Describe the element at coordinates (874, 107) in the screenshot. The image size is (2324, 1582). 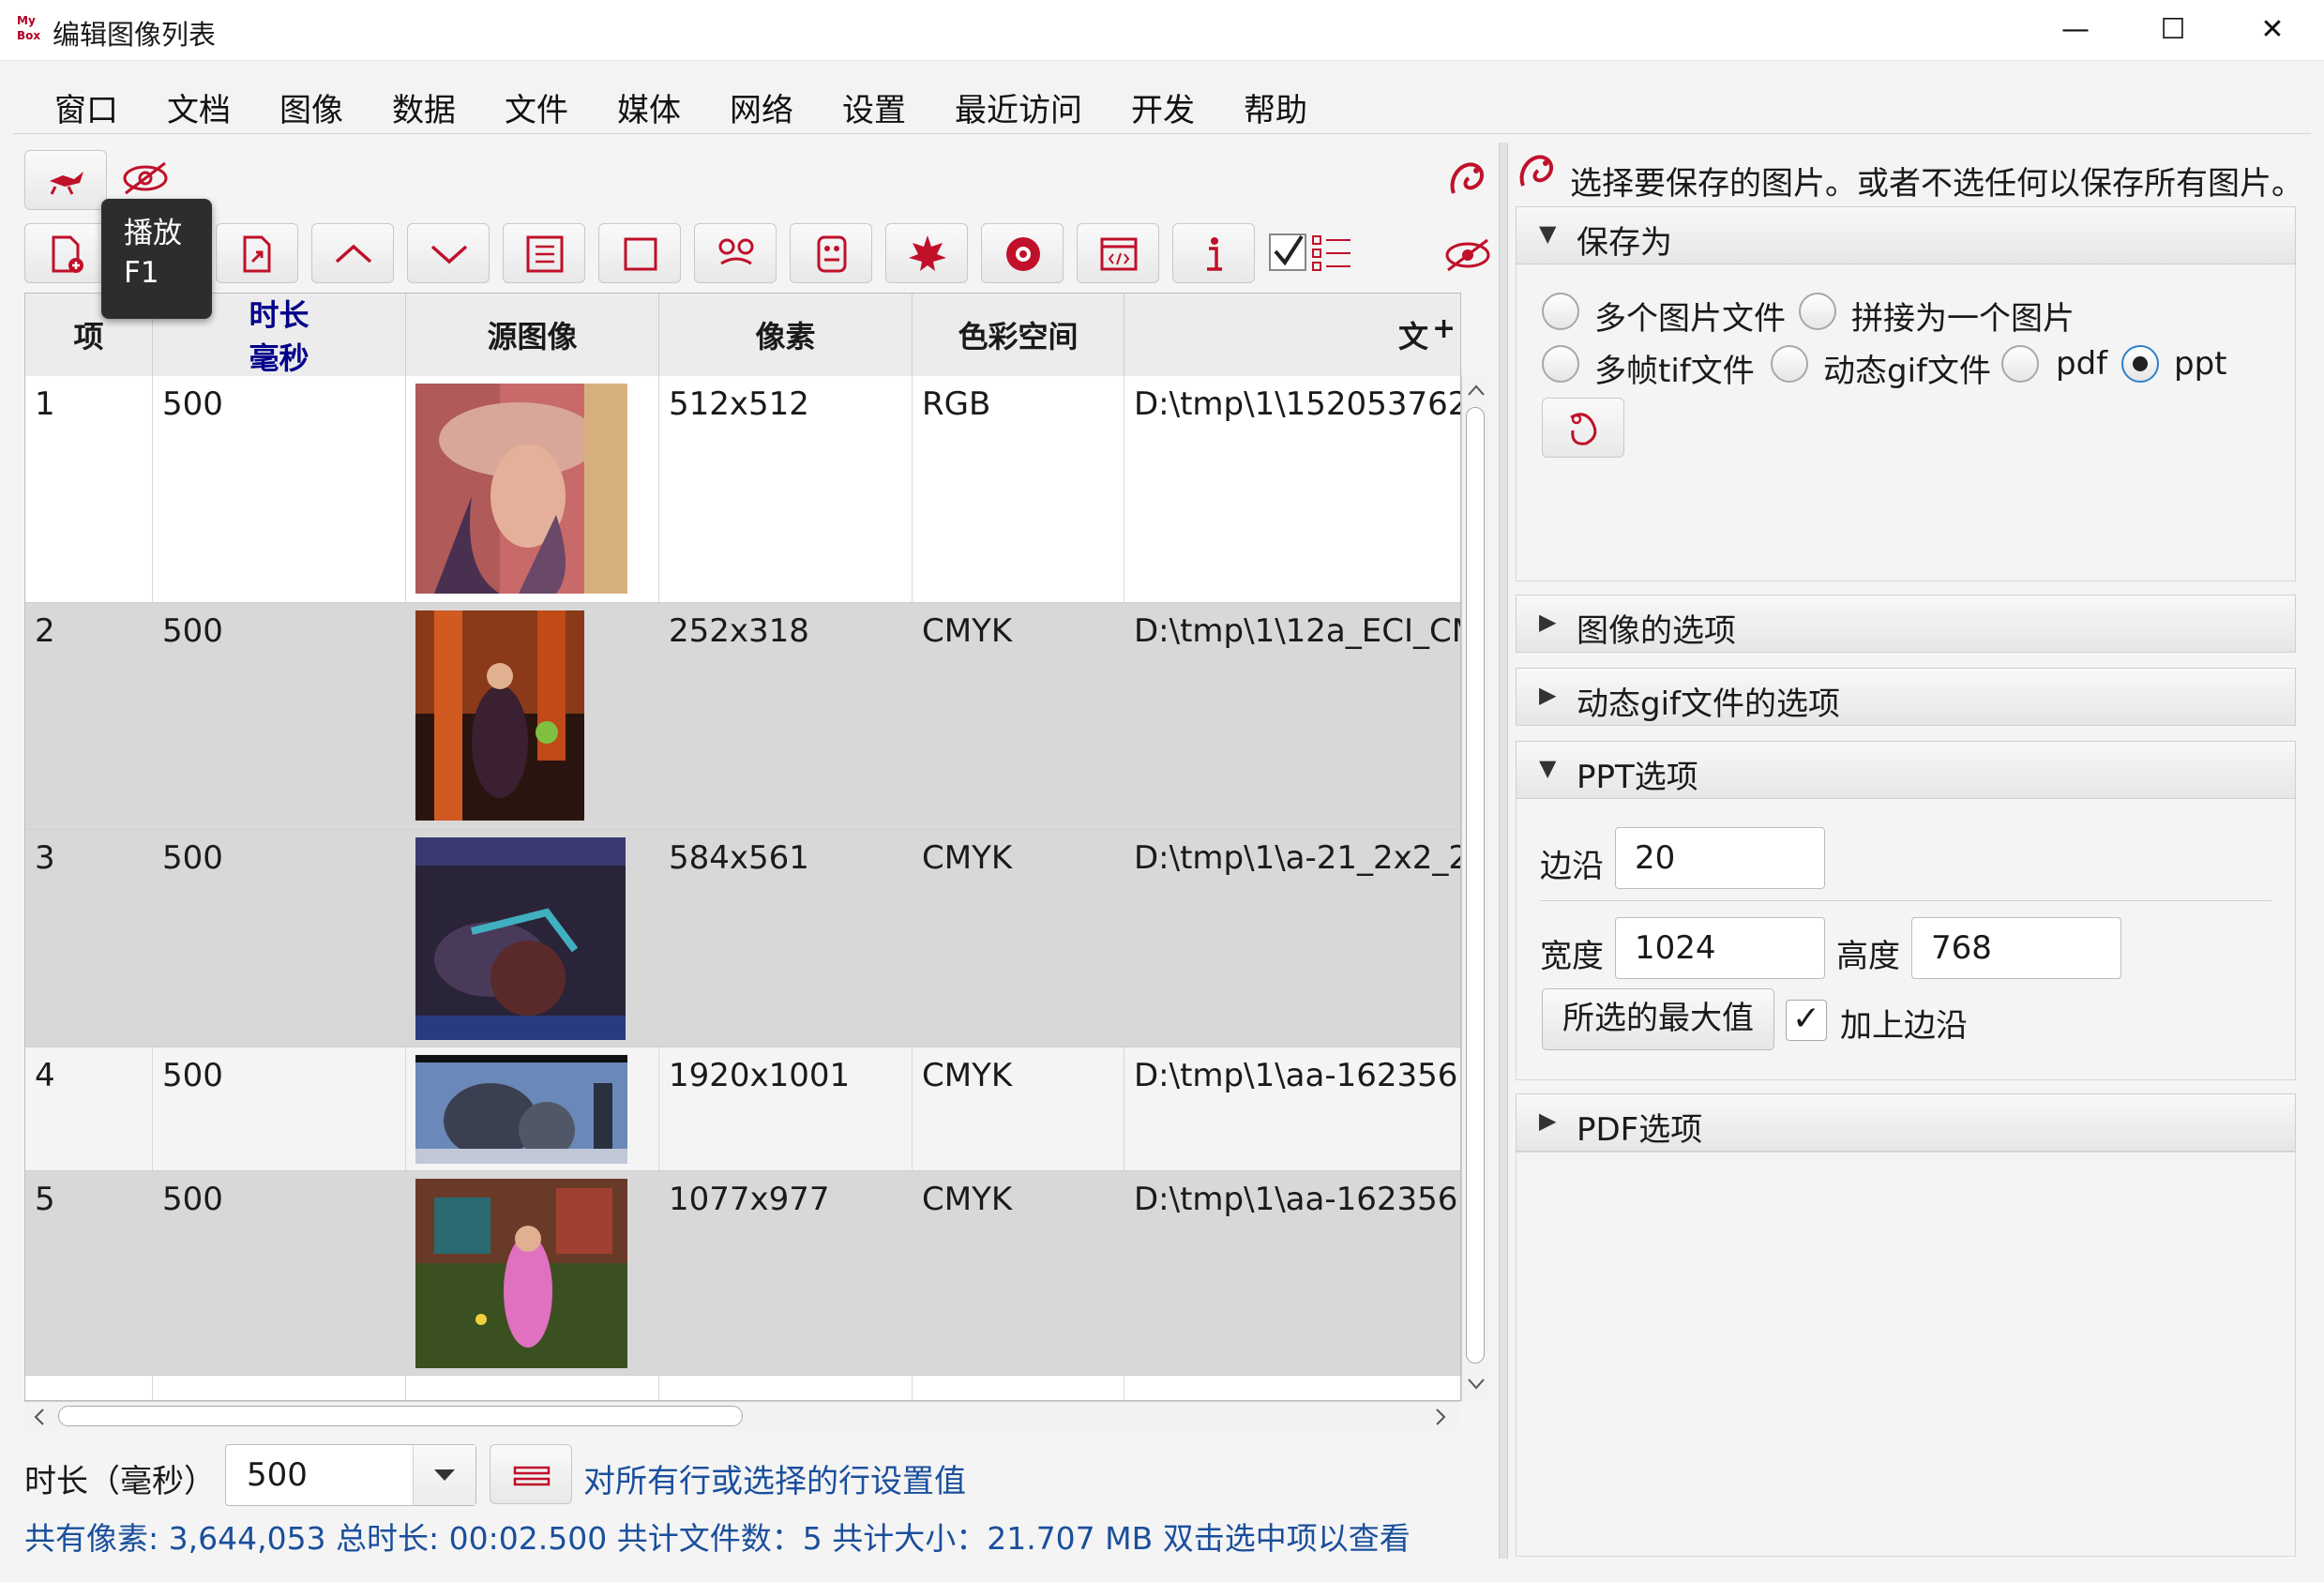
I see `menu-settings: 设置` at that location.